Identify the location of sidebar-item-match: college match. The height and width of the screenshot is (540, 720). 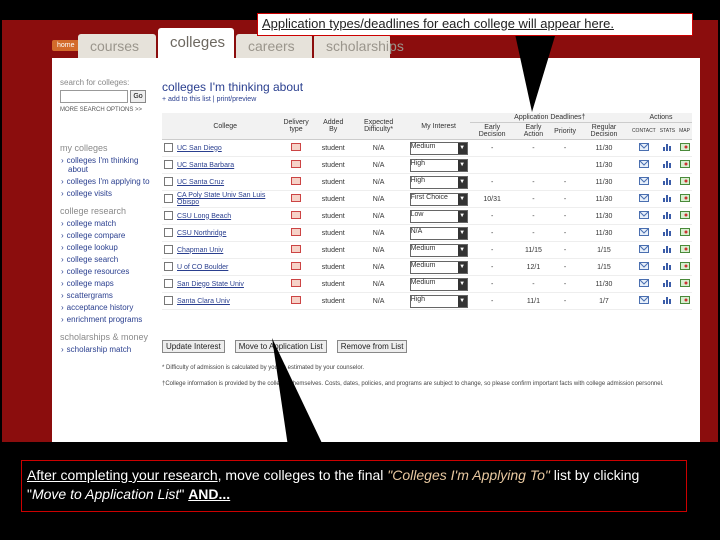
(113, 223).